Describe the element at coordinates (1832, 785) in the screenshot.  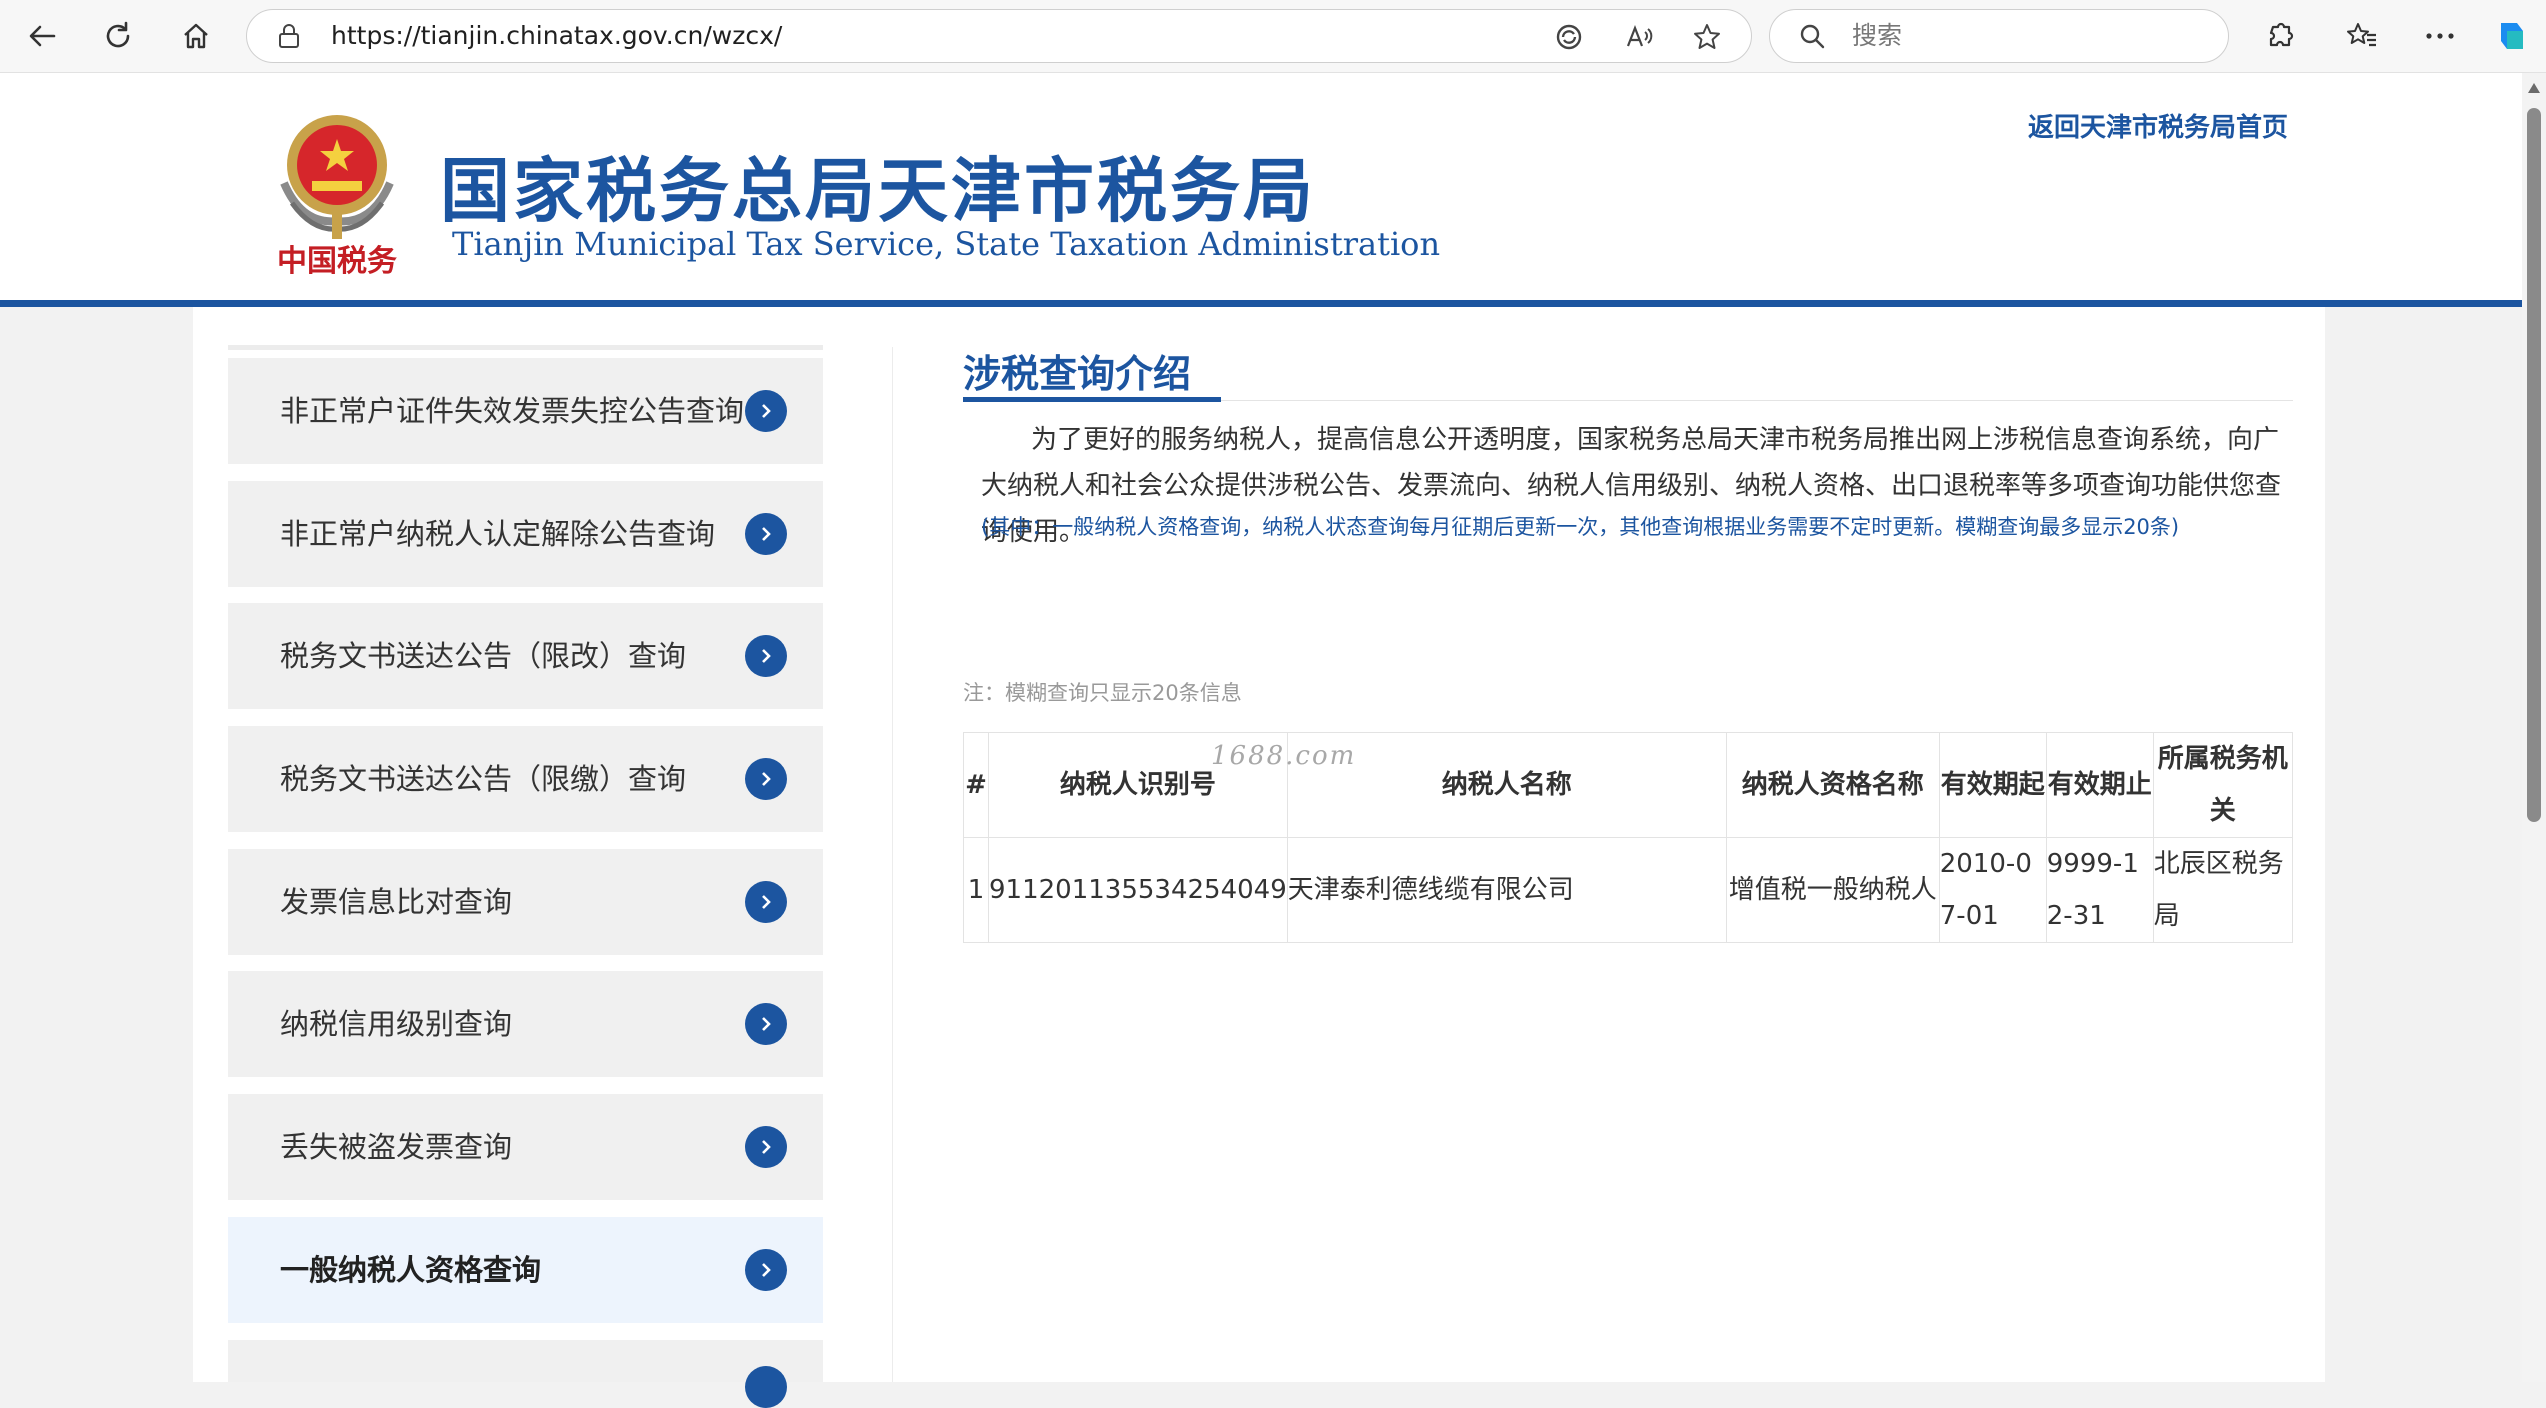
I see `col-qualification: 纳税人资格名称` at that location.